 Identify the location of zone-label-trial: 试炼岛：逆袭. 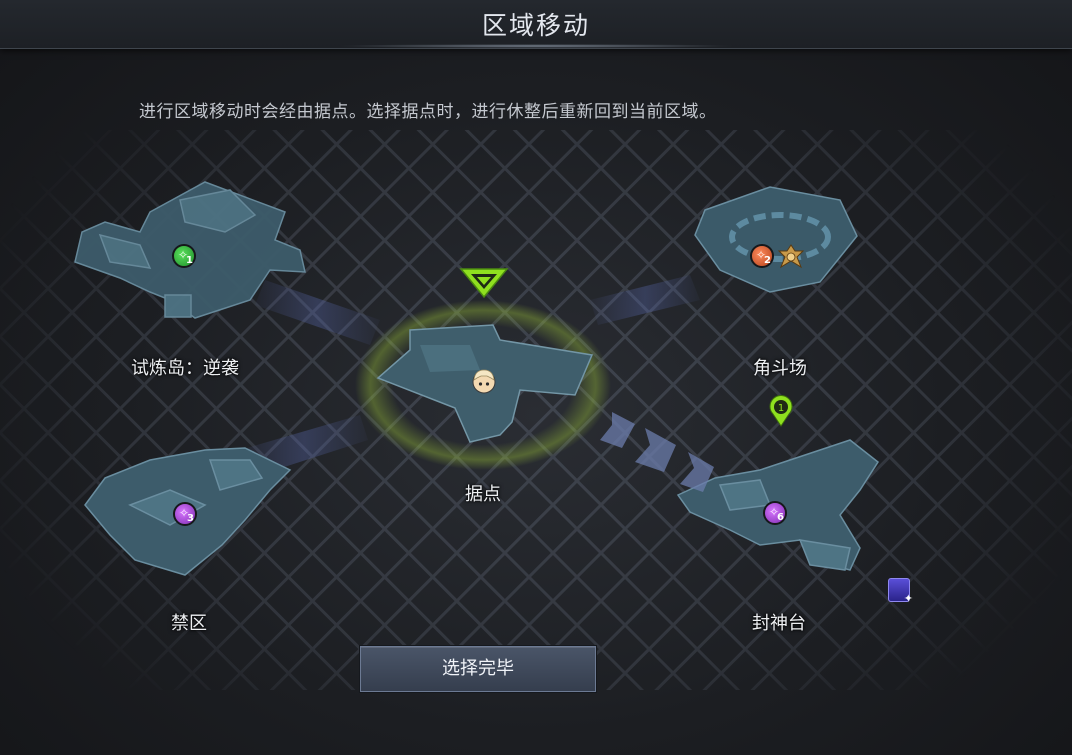
(185, 367).